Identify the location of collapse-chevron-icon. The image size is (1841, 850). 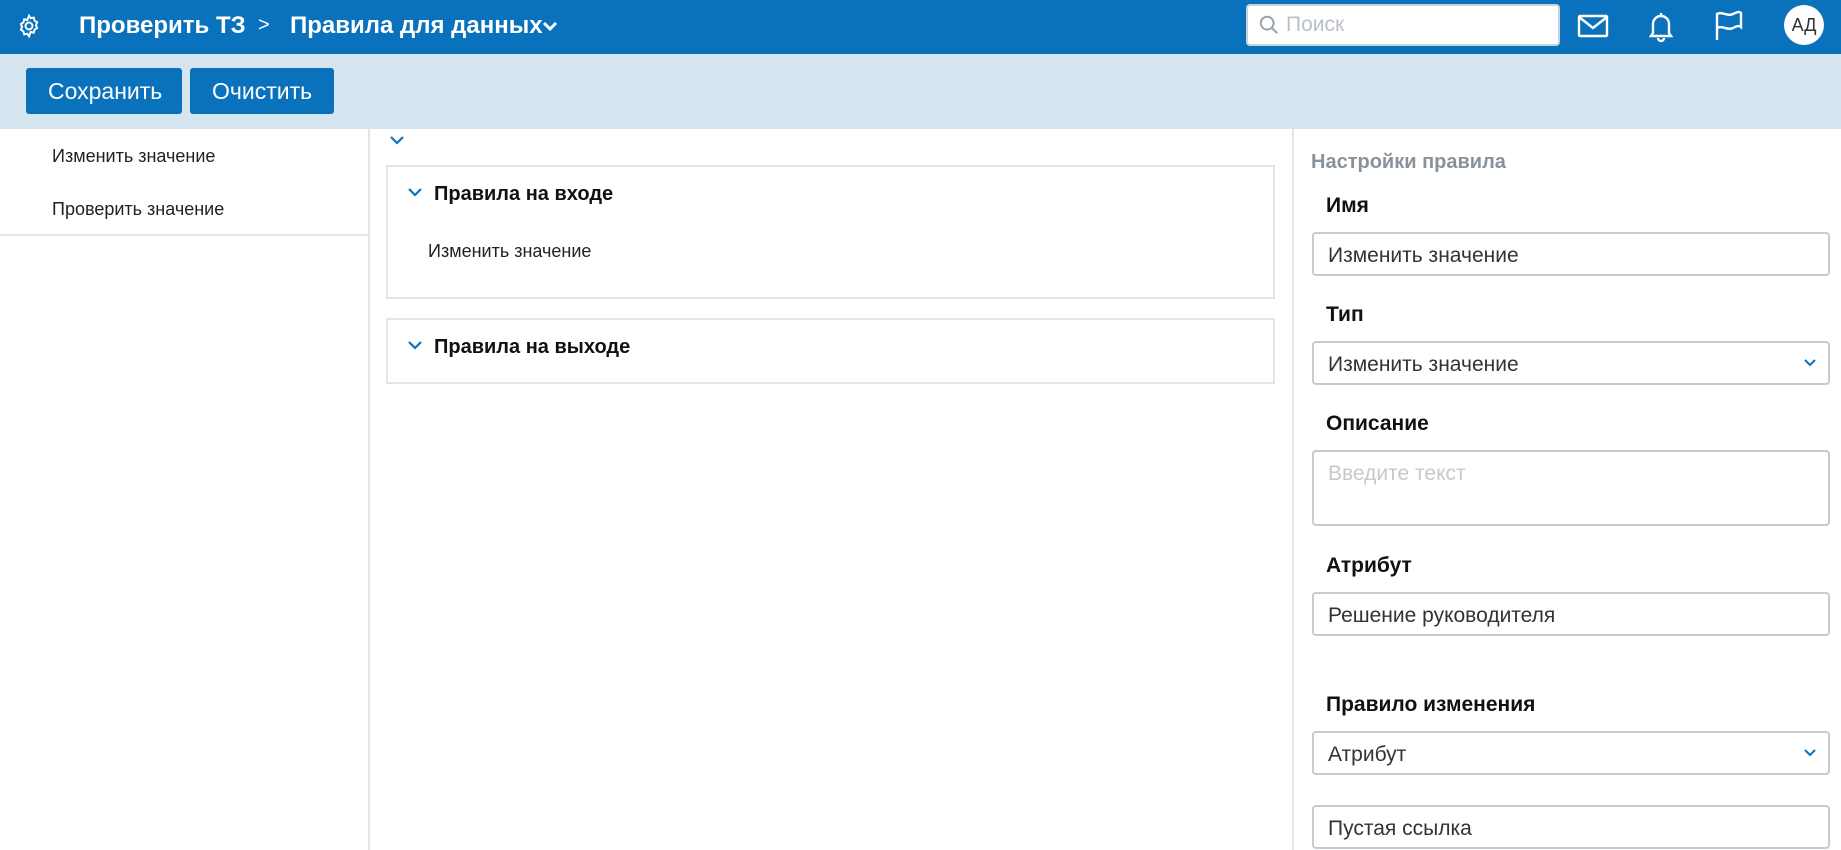
(397, 140).